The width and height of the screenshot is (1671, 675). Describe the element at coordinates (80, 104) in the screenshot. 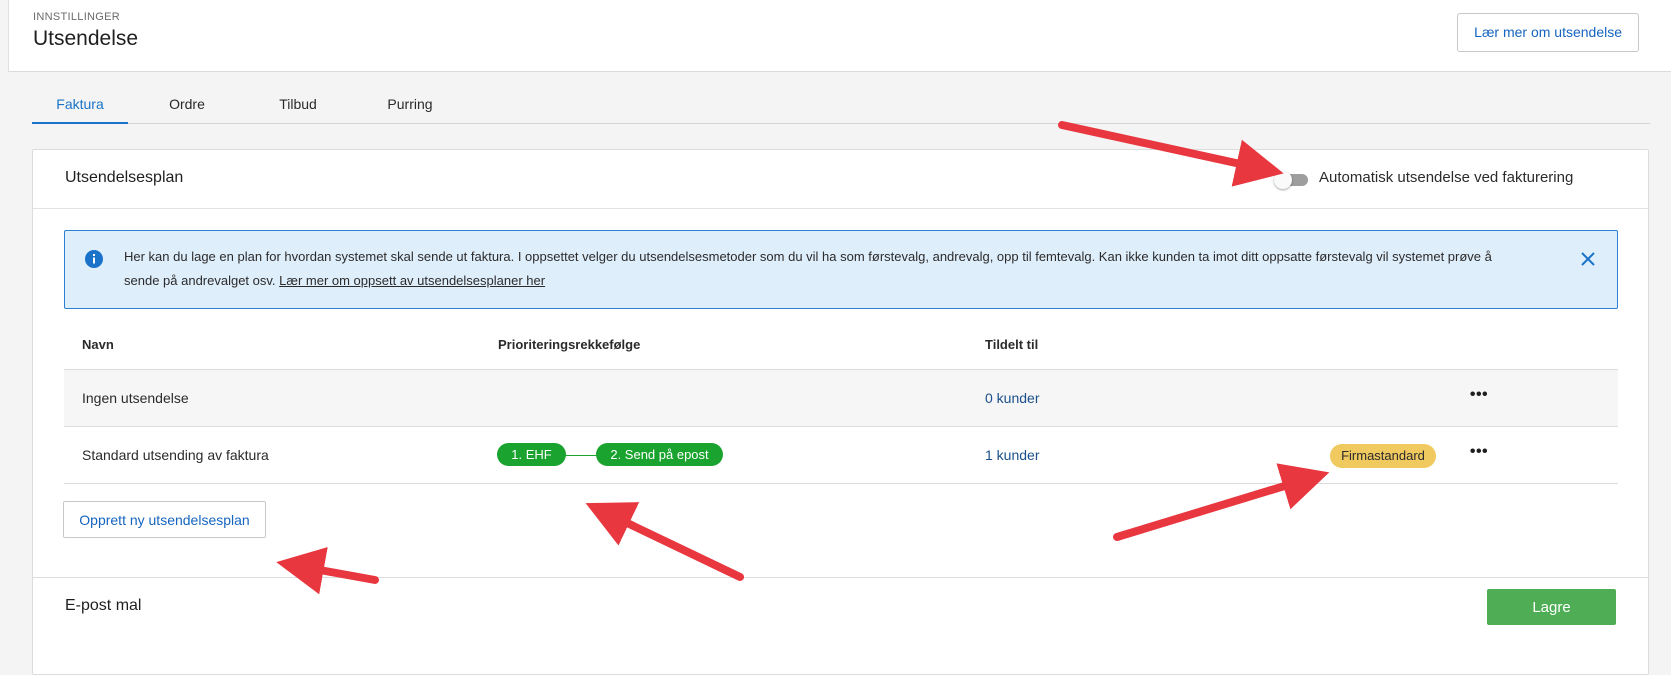

I see `tab-label: Faktura` at that location.